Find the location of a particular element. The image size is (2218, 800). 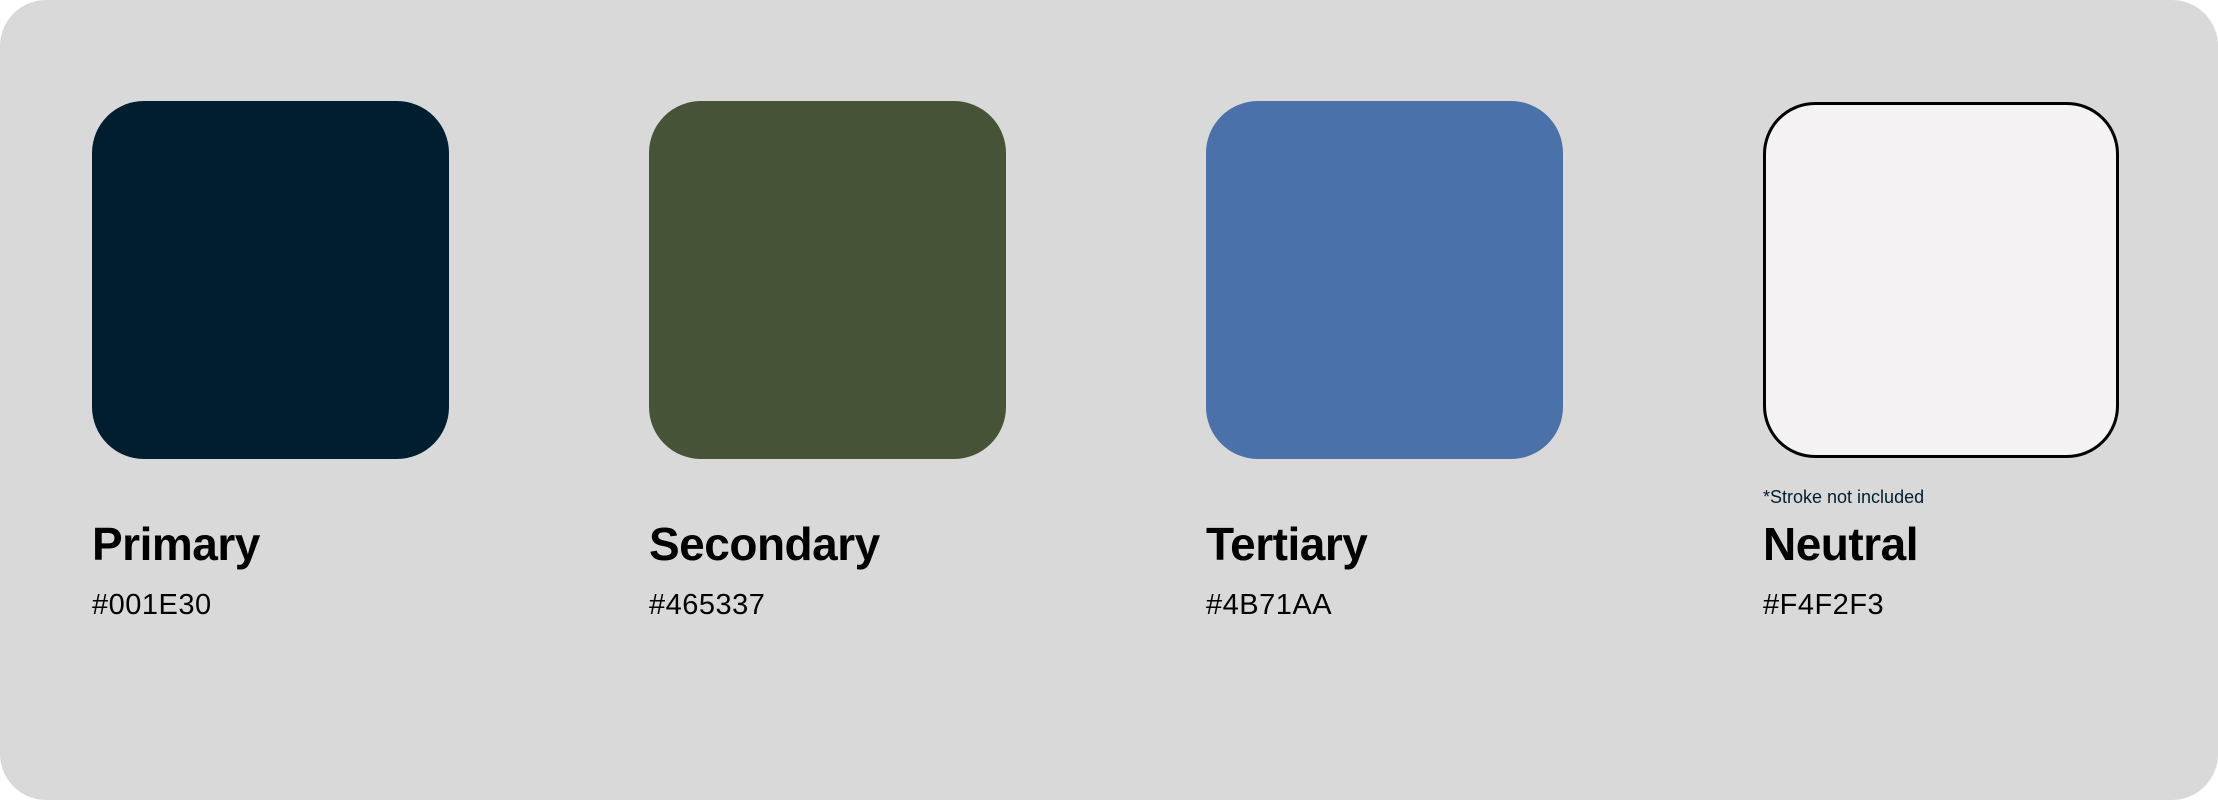

swatch-hex-code: #465337 is located at coordinates (707, 605).